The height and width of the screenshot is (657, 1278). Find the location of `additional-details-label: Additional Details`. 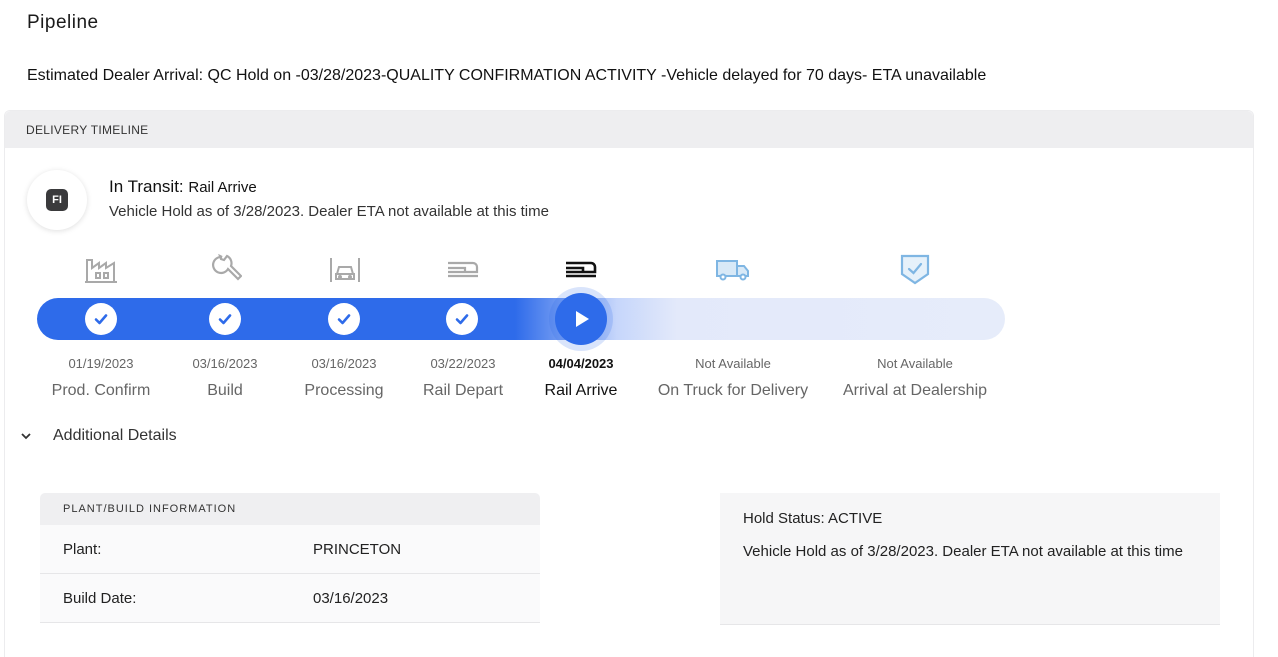

additional-details-label: Additional Details is located at coordinates (115, 435).